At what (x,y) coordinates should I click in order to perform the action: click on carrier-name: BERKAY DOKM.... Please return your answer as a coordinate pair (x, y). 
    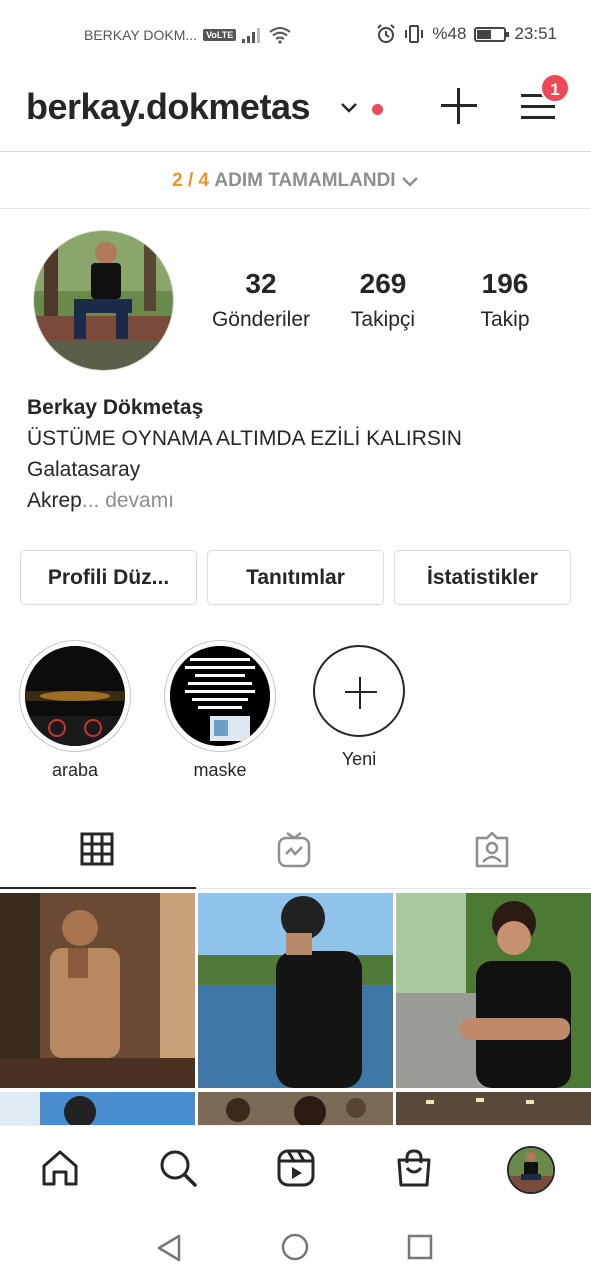
    Looking at the image, I should click on (141, 35).